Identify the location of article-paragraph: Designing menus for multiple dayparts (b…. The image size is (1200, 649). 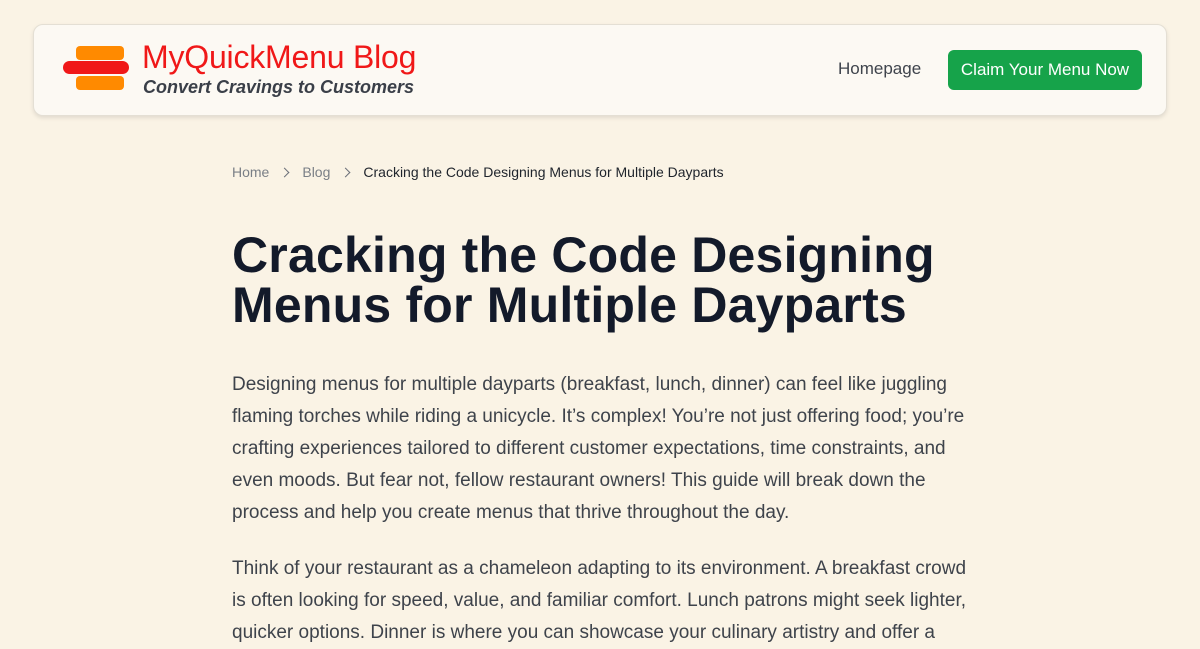
(598, 448).